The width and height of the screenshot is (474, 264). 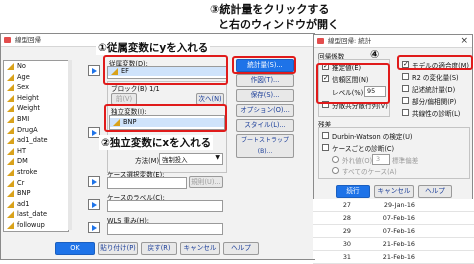 I want to click on data-row: 30 21-Feb-16, so click(x=393, y=244).